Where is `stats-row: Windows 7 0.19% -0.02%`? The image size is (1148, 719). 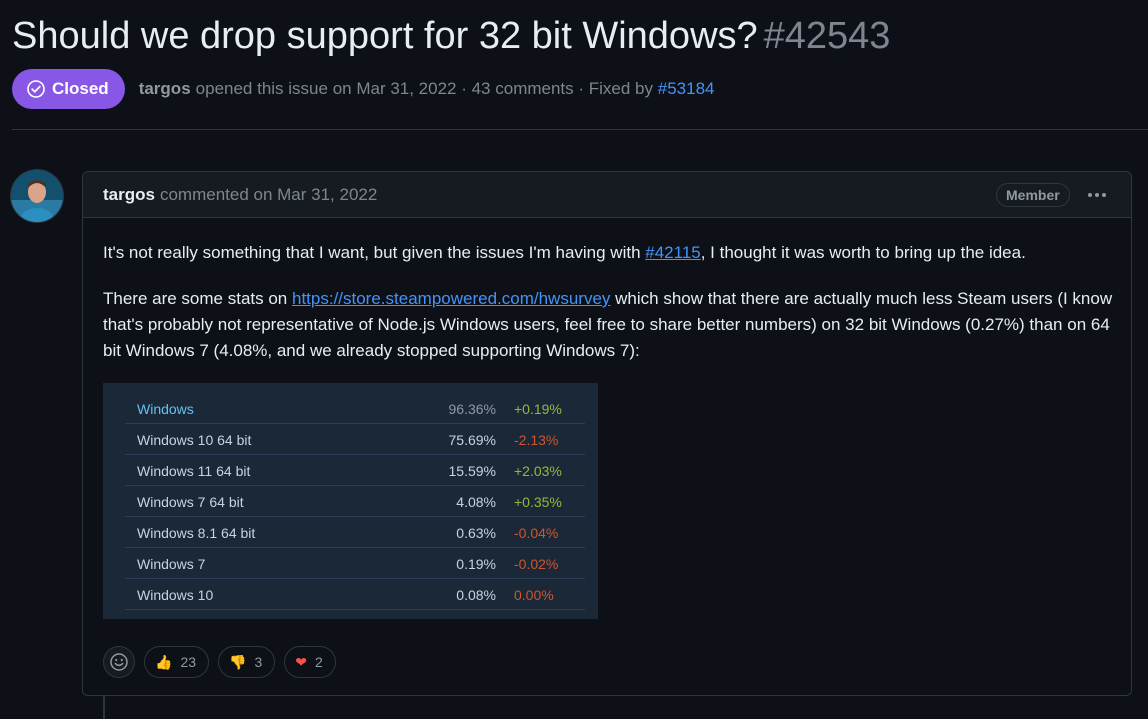 stats-row: Windows 7 0.19% -0.02% is located at coordinates (355, 563).